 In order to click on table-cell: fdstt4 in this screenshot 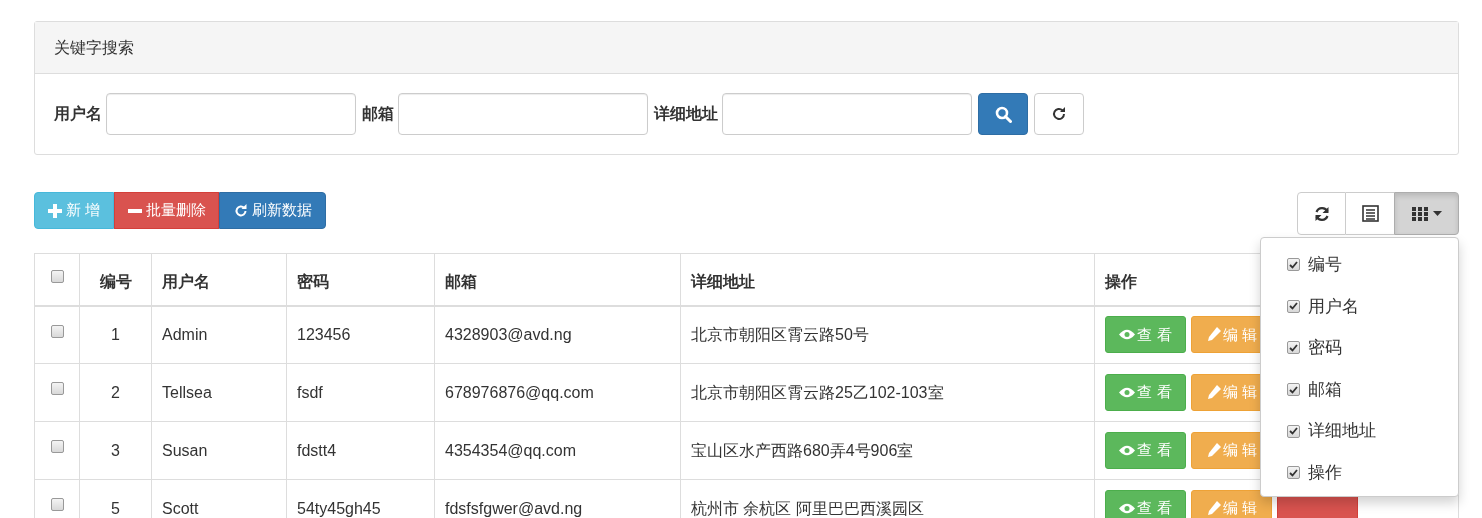, I will do `click(317, 450)`.